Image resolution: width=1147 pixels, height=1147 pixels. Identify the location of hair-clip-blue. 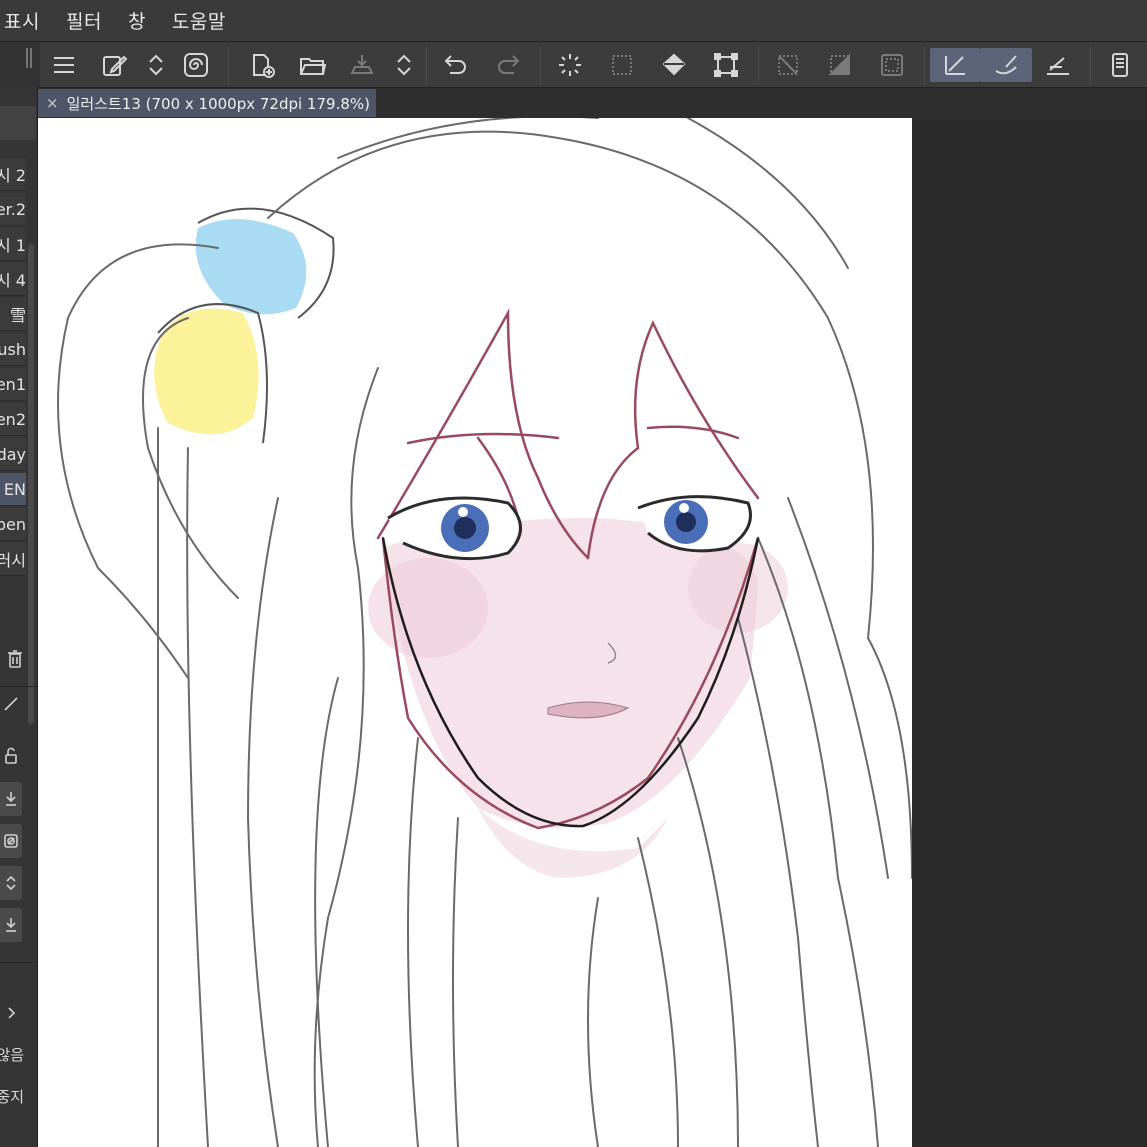
(251, 267).